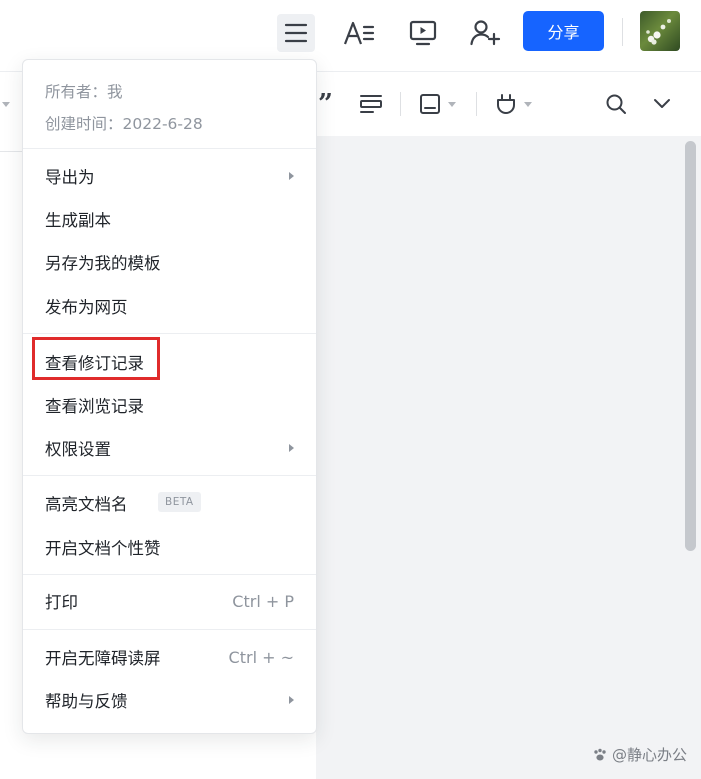  I want to click on menu-icon, so click(296, 33).